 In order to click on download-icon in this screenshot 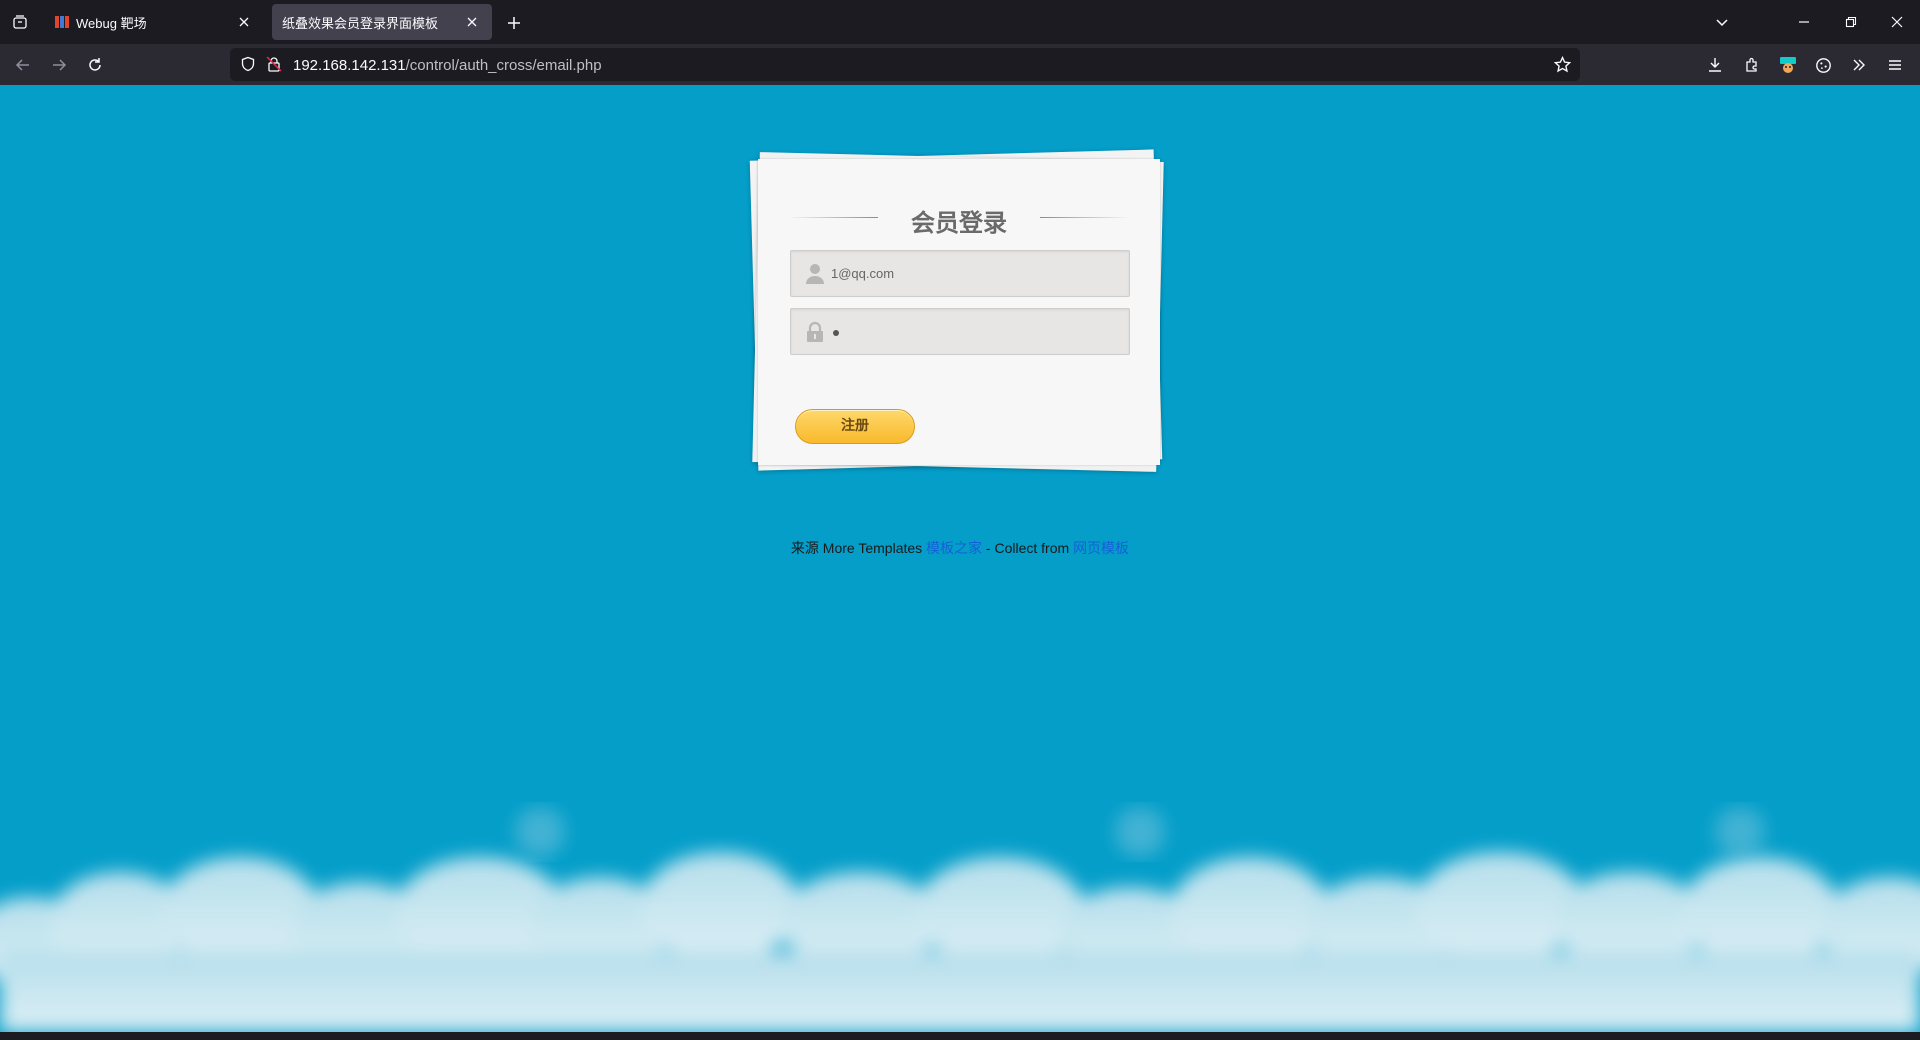, I will do `click(1715, 65)`.